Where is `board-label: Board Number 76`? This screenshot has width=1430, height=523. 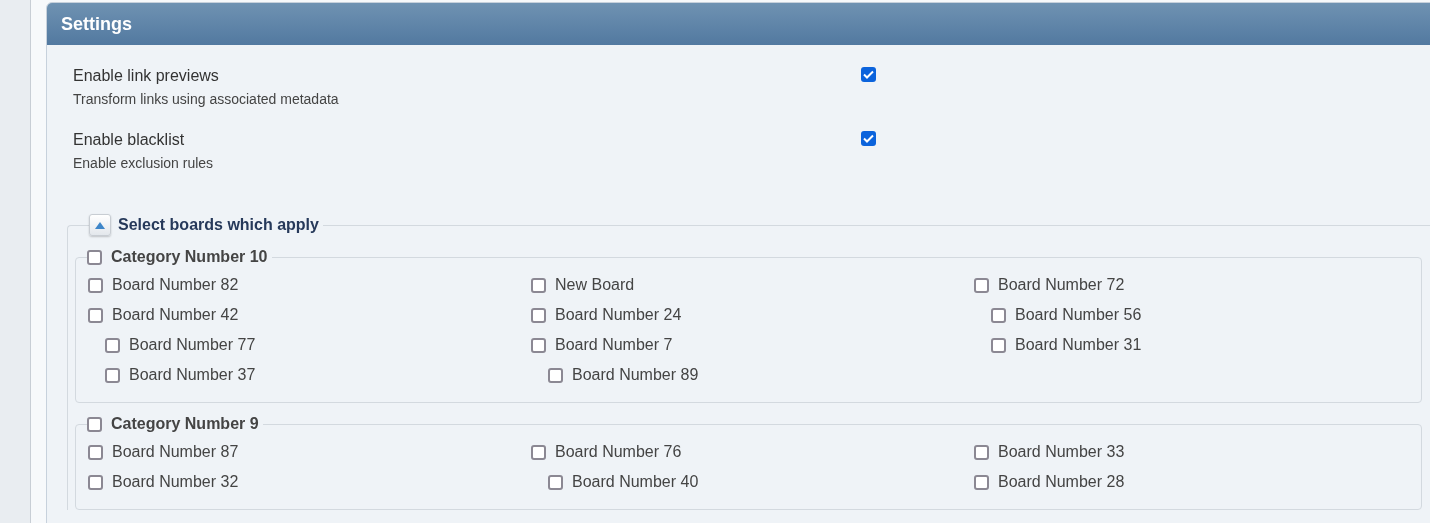 board-label: Board Number 76 is located at coordinates (618, 452).